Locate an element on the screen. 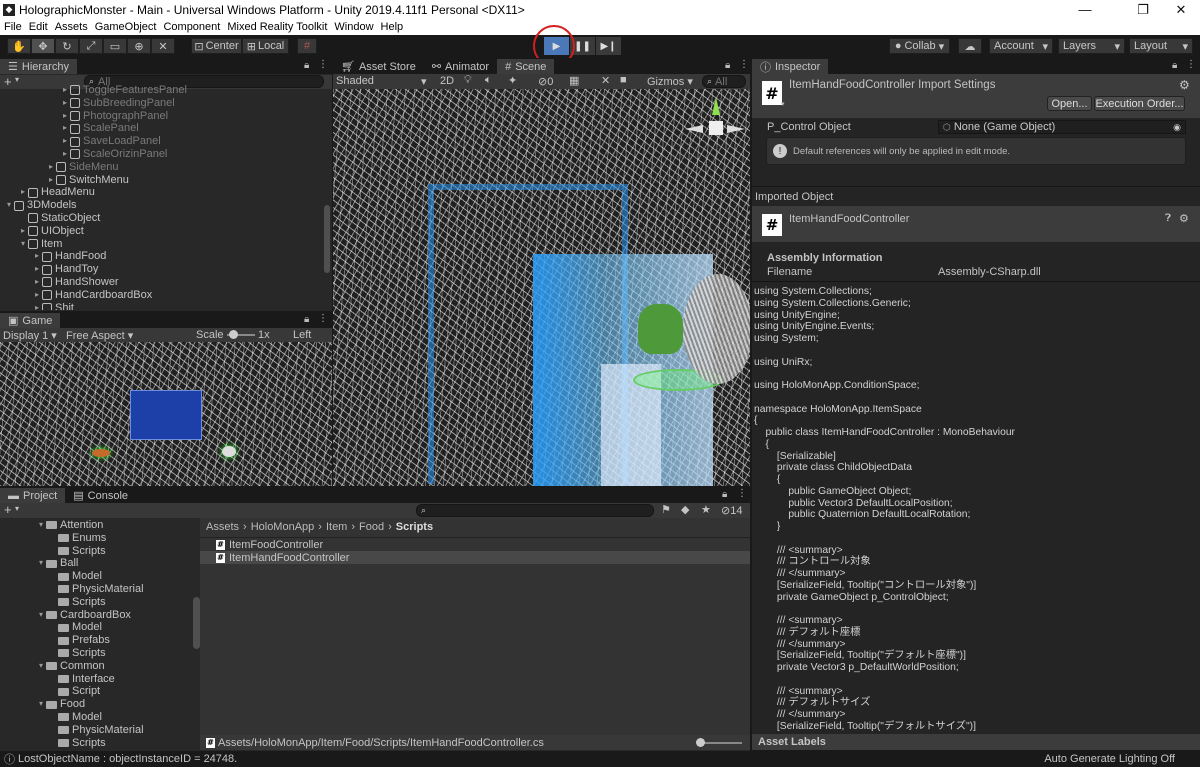  scene-gizmo is located at coordinates (716, 128).